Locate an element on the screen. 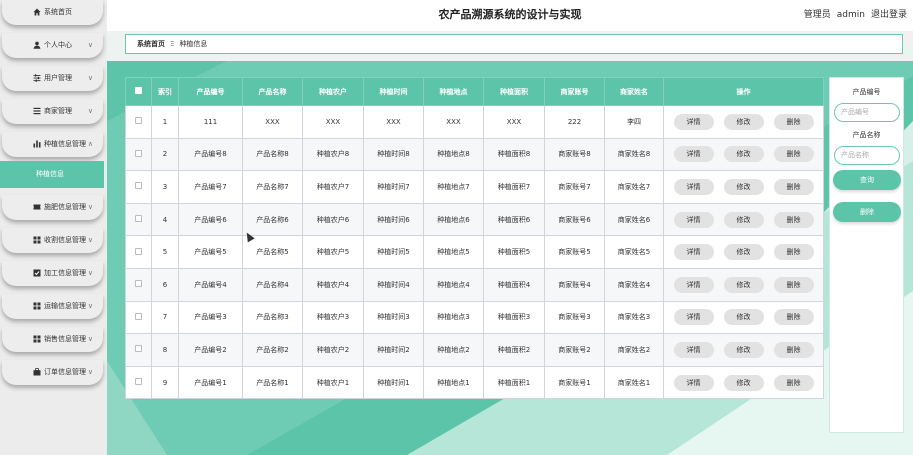 The image size is (913, 455). table-cell: 种植面积1 is located at coordinates (514, 382).